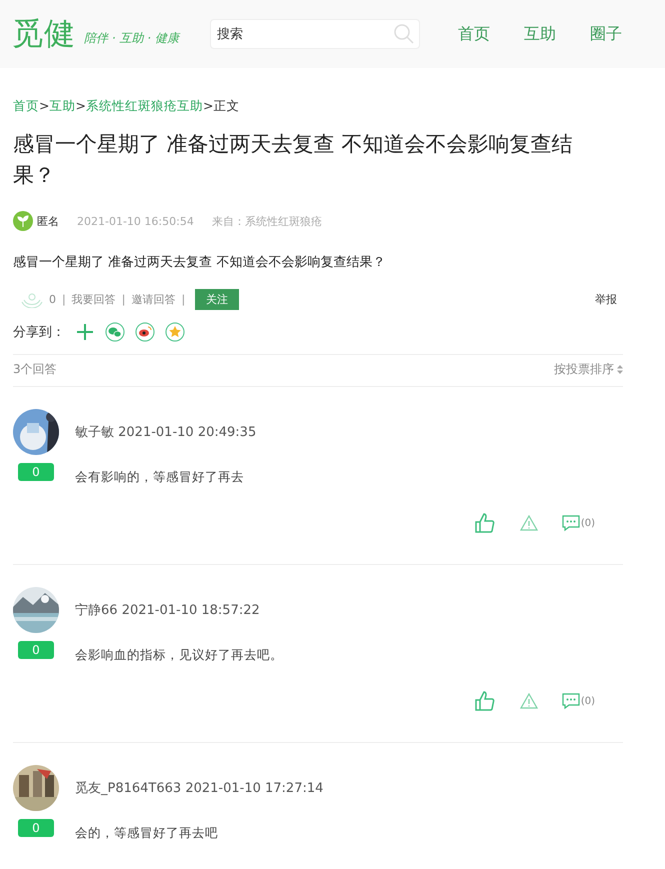 Image resolution: width=665 pixels, height=869 pixels. What do you see at coordinates (85, 332) in the screenshot?
I see `plus-icon` at bounding box center [85, 332].